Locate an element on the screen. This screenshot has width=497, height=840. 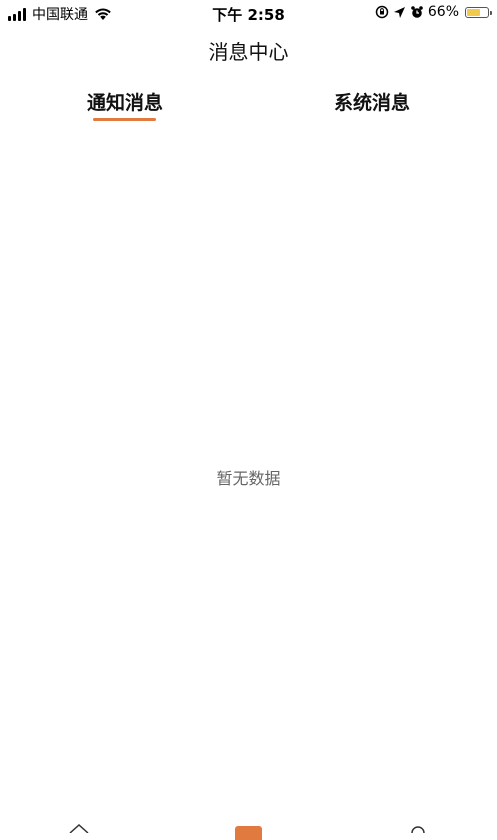
tab-notification-messages: 通知消息 is located at coordinates (125, 104).